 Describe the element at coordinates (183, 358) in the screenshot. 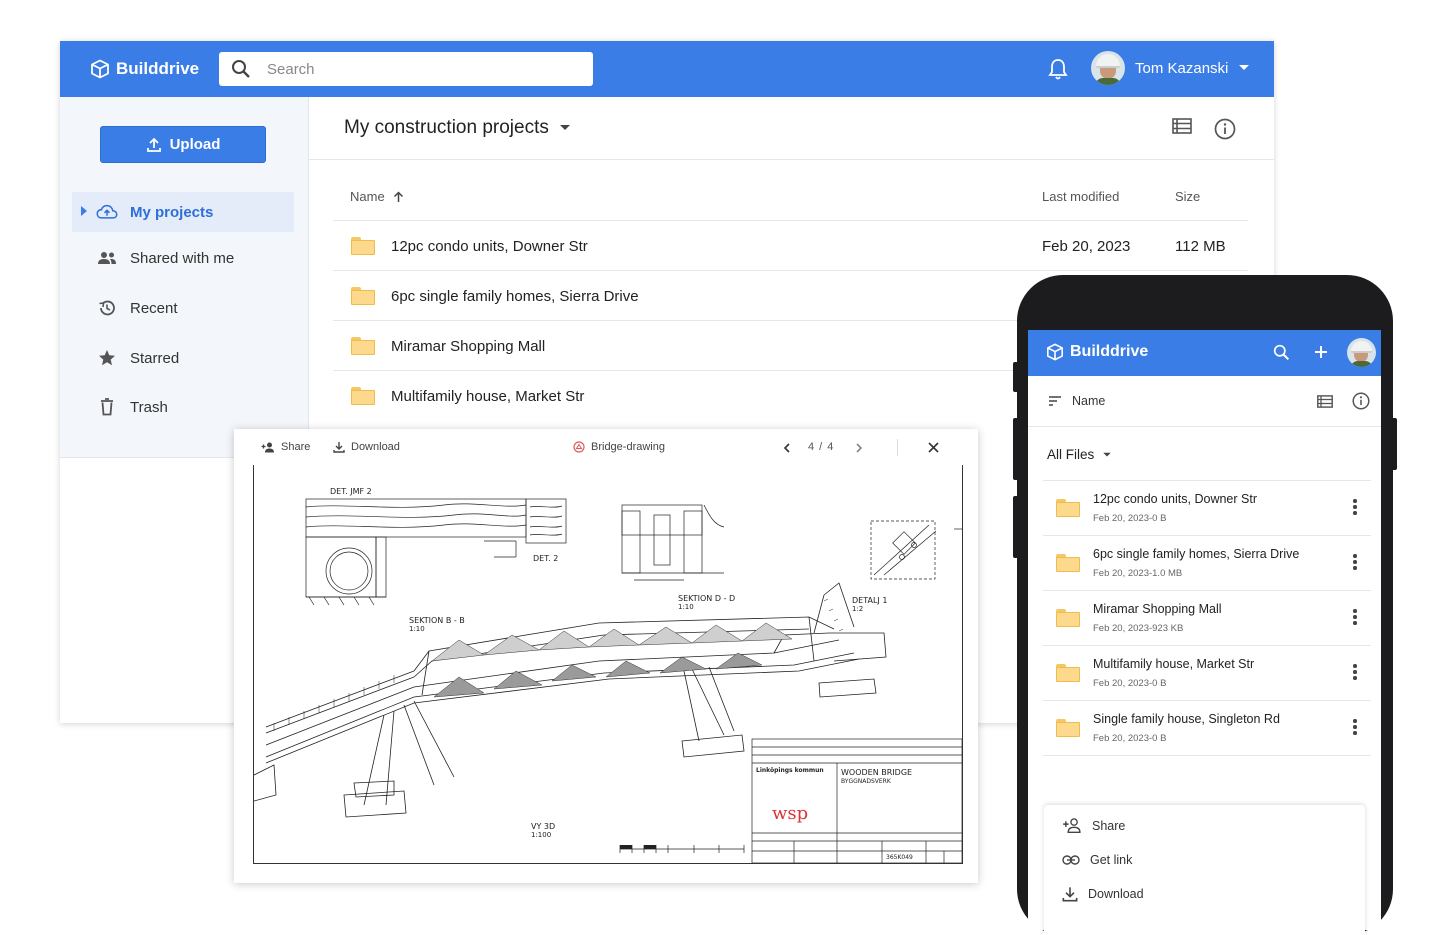

I see `sidebar-item-starred: Starred` at that location.